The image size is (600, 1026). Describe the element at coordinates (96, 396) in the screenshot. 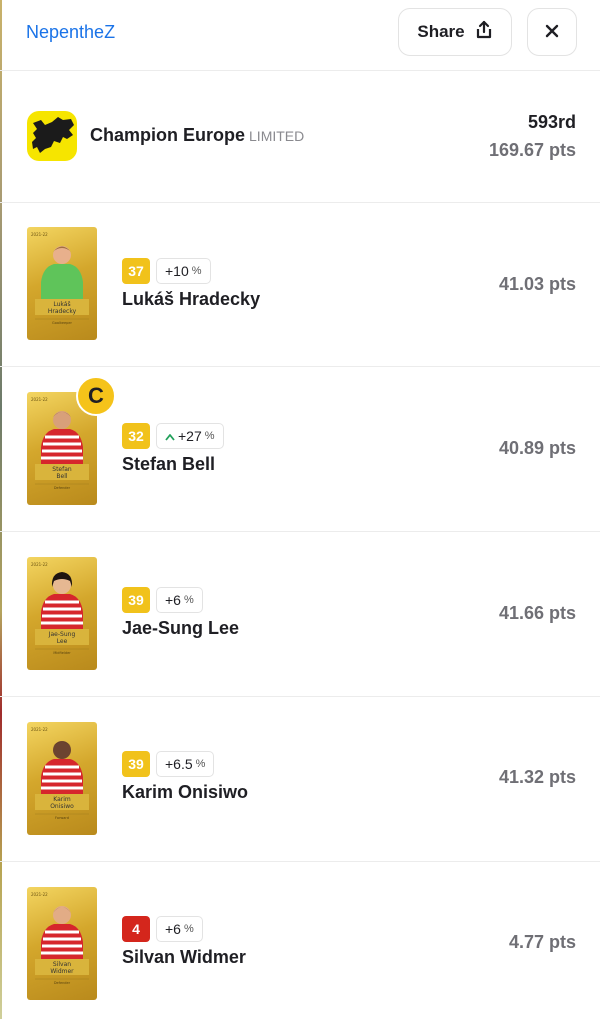

I see `captain-badge: C` at that location.